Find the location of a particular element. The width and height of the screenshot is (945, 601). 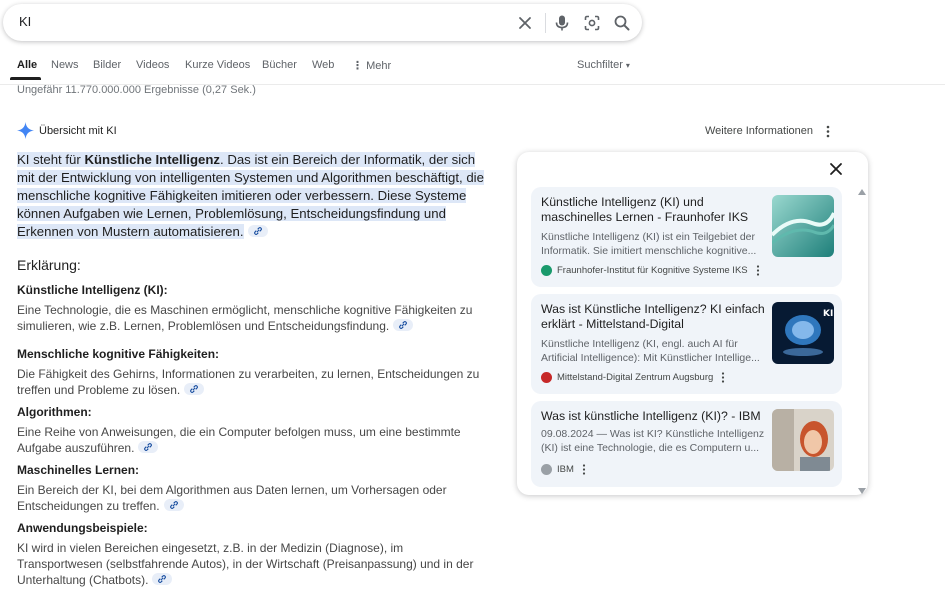

svg-text: KI is located at coordinates (828, 314).